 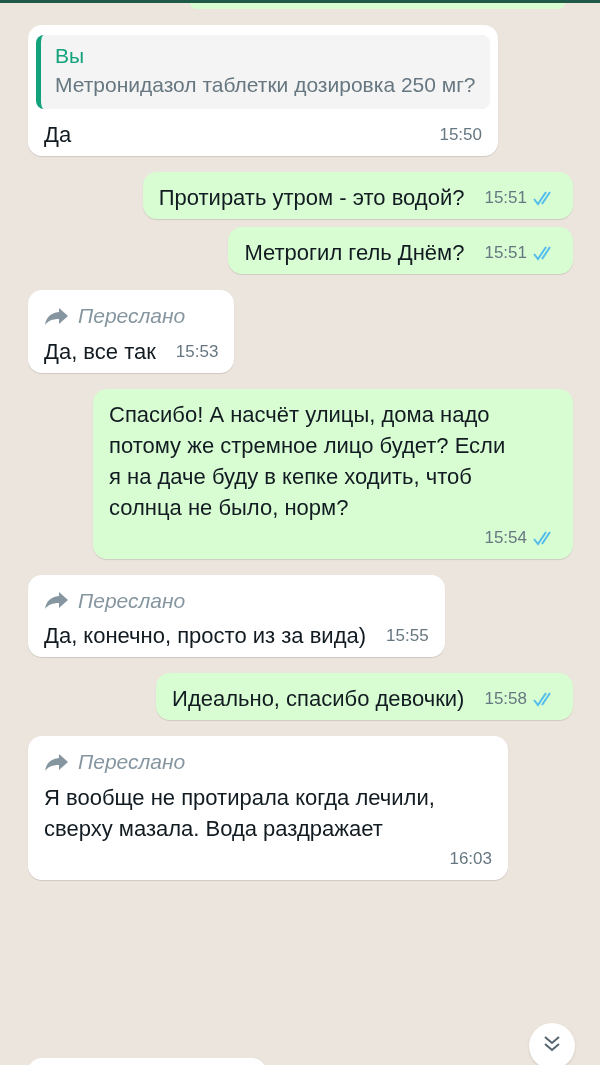 What do you see at coordinates (354, 253) in the screenshot?
I see `message-text: Метрогил гель Днём?` at bounding box center [354, 253].